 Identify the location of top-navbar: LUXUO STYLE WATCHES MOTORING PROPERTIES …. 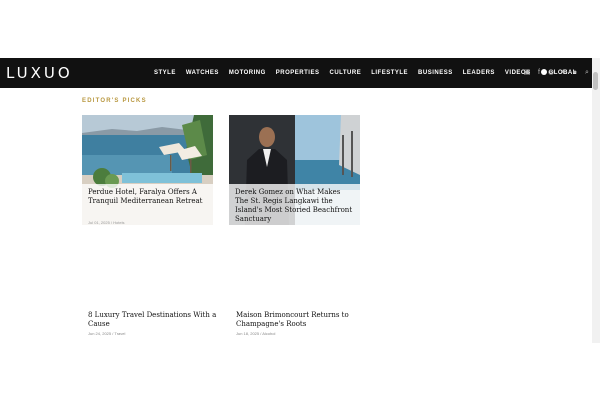
(296, 73).